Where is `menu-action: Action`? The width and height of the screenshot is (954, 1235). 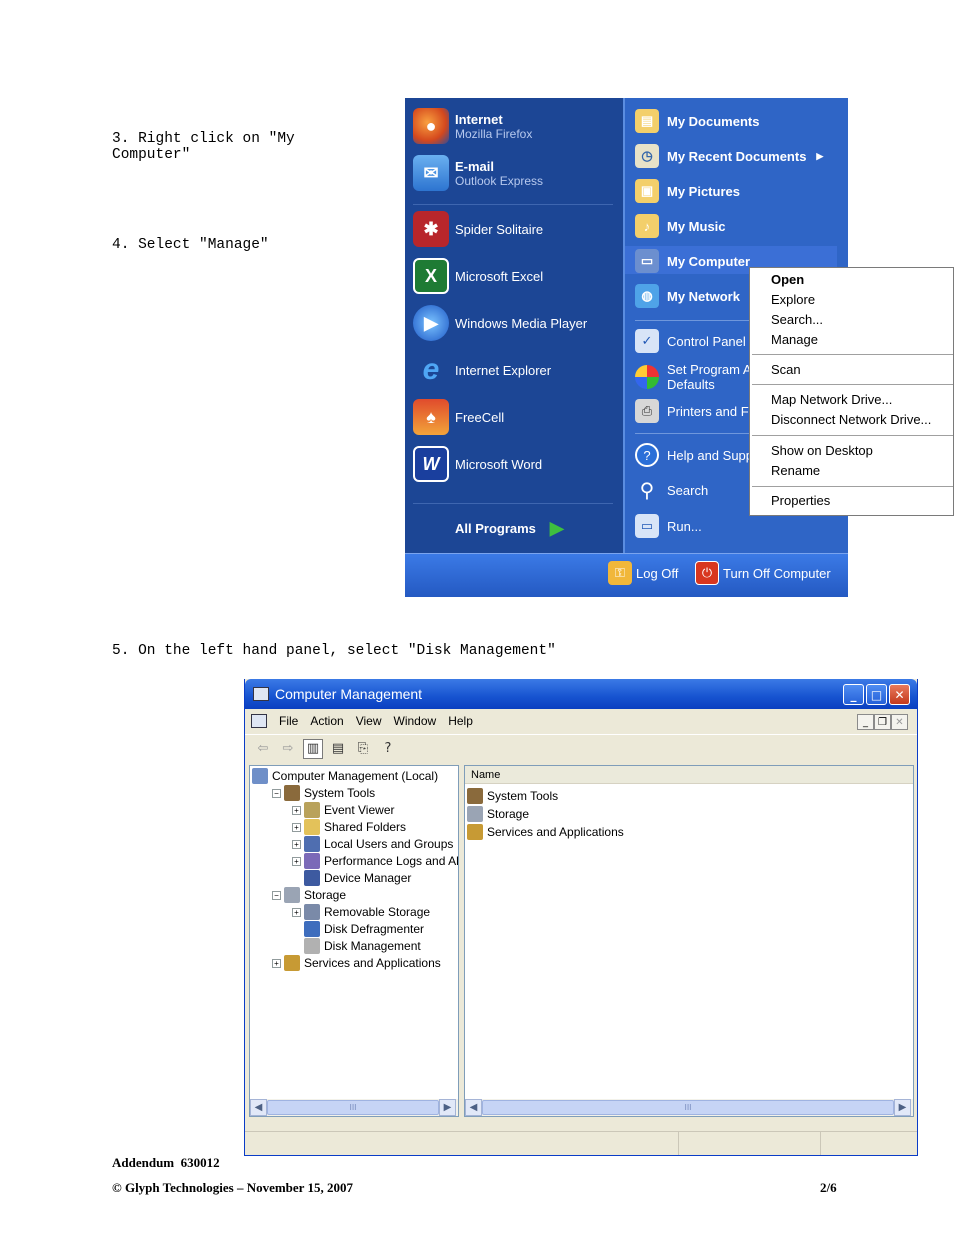 menu-action: Action is located at coordinates (326, 721).